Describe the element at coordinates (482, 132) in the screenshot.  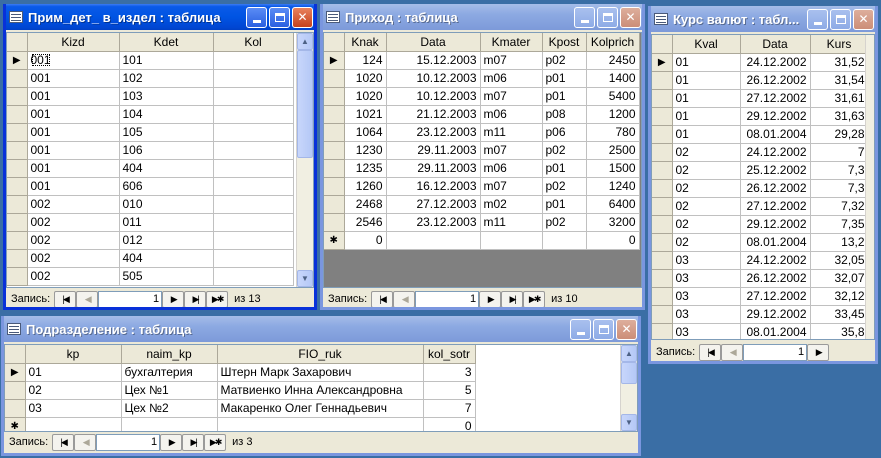
I see `table-row: 1064 23.12.2003 m11 p06 780` at that location.